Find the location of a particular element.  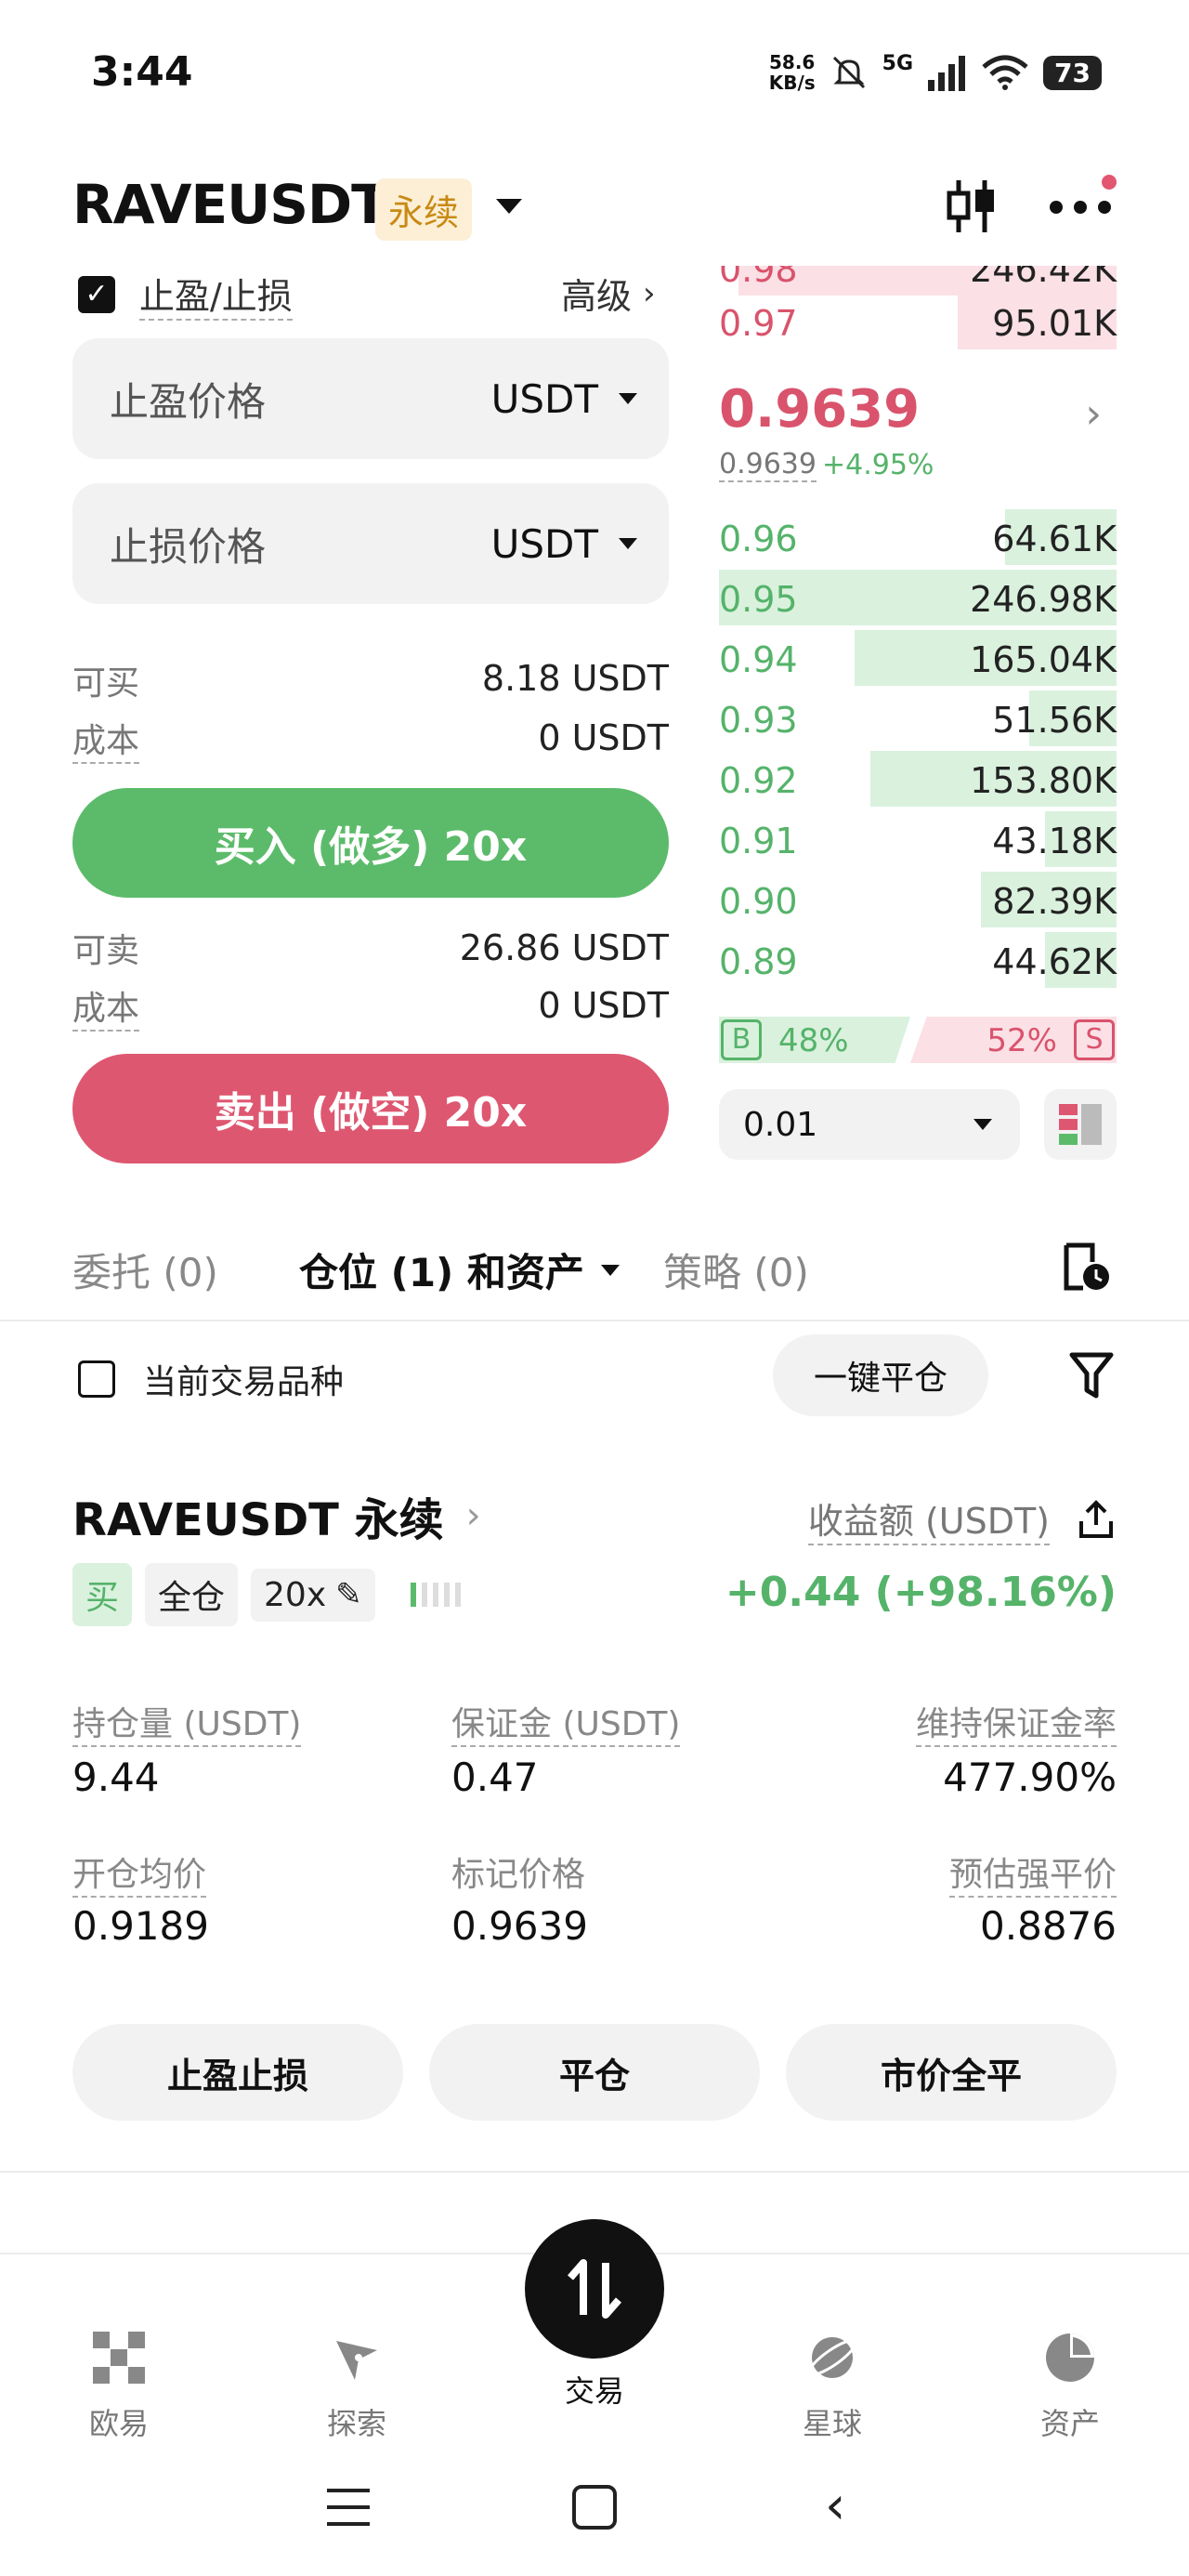

margin-value: 0.47 is located at coordinates (495, 1777).